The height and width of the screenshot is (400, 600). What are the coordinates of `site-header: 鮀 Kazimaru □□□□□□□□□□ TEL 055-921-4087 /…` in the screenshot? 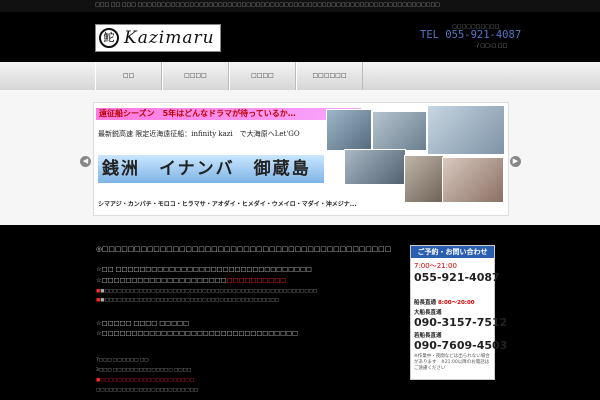 It's located at (300, 37).